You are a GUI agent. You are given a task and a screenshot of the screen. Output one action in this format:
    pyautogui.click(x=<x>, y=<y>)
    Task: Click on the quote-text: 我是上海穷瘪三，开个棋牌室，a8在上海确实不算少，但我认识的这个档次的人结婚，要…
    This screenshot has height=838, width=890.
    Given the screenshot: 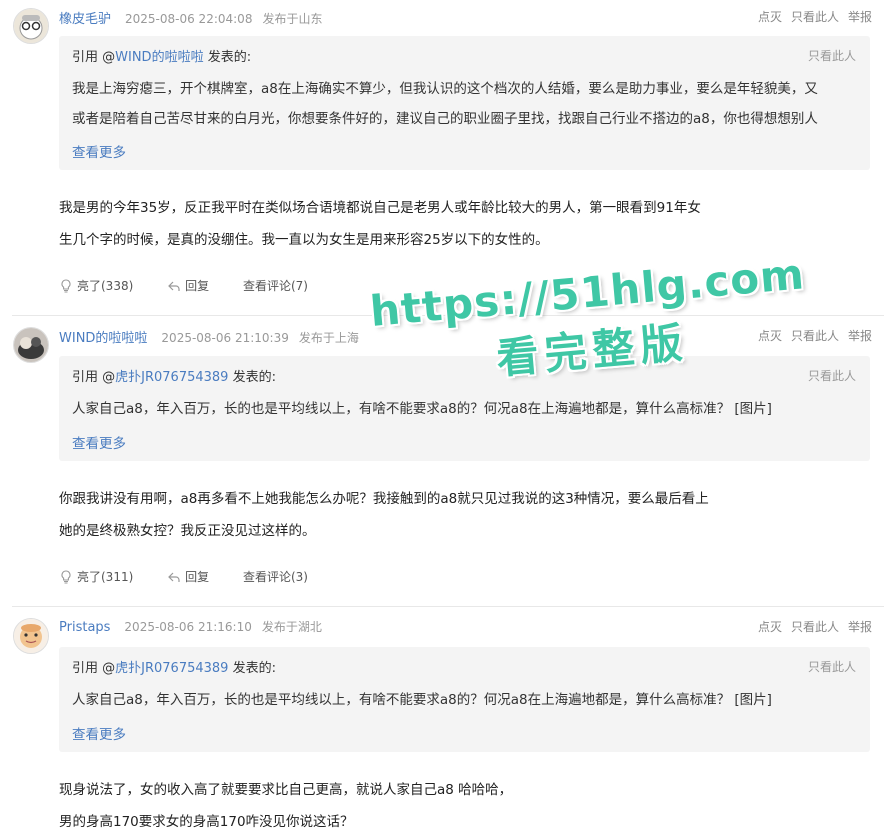 What is the action you would take?
    pyautogui.click(x=465, y=104)
    